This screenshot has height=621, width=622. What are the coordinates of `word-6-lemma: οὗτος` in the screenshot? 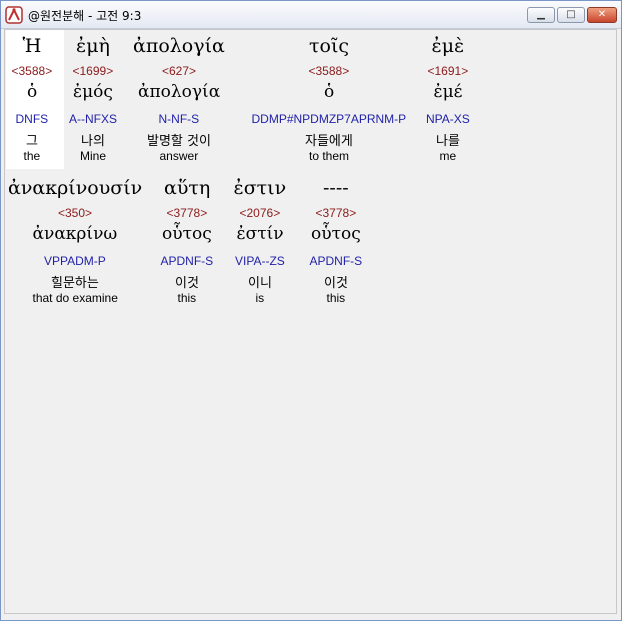 It's located at (187, 234).